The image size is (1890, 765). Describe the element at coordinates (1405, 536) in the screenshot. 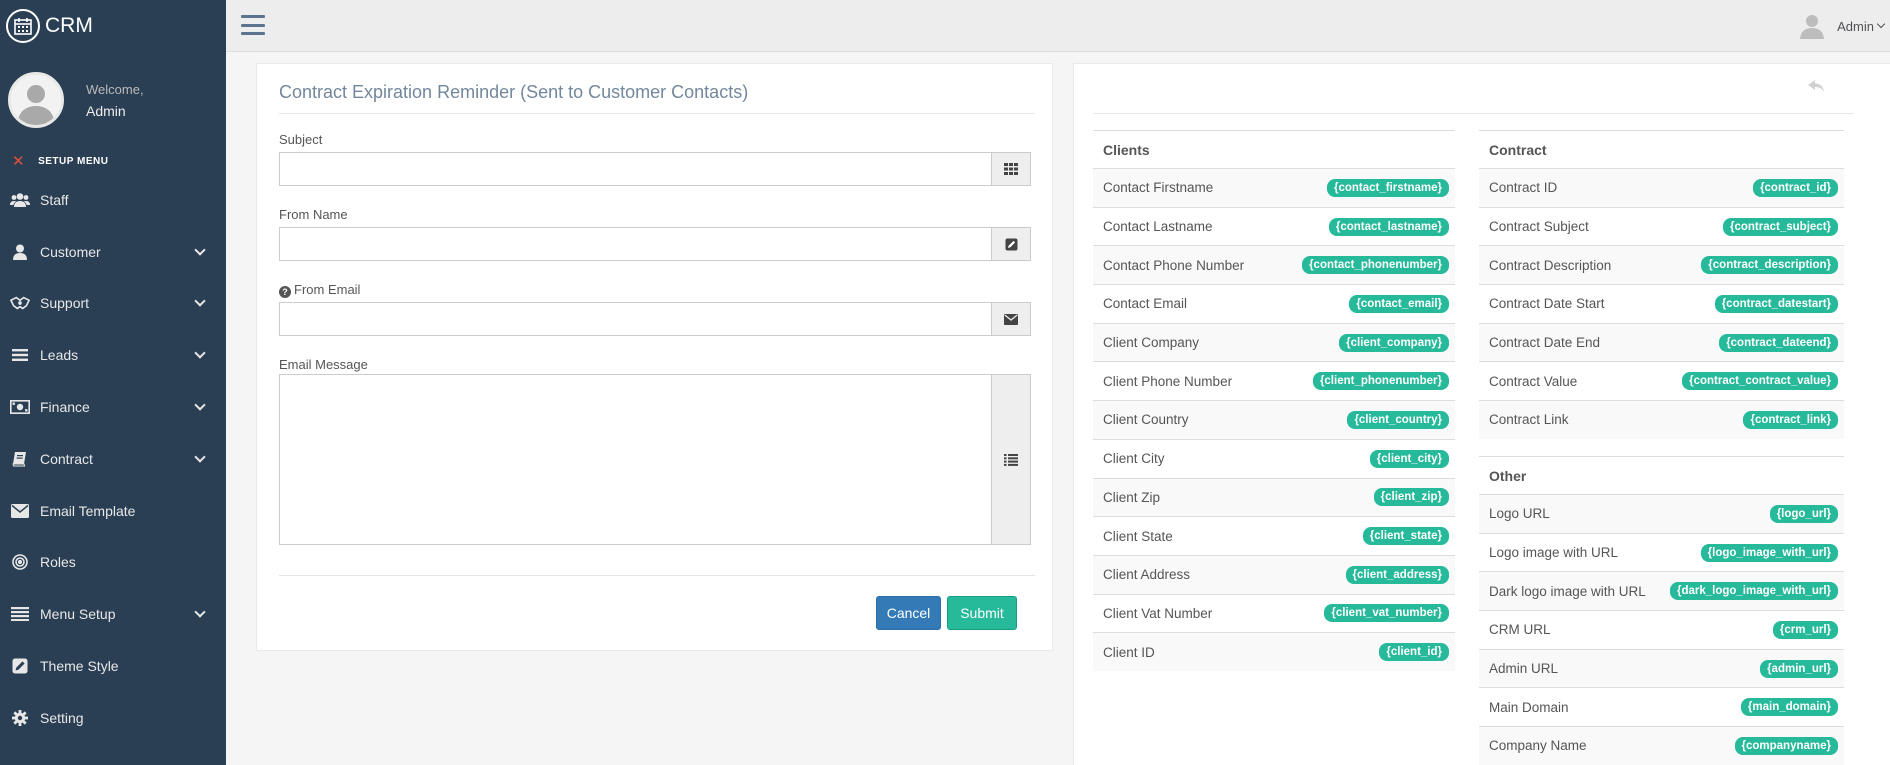

I see `merge-field-tag: {client_state}` at that location.